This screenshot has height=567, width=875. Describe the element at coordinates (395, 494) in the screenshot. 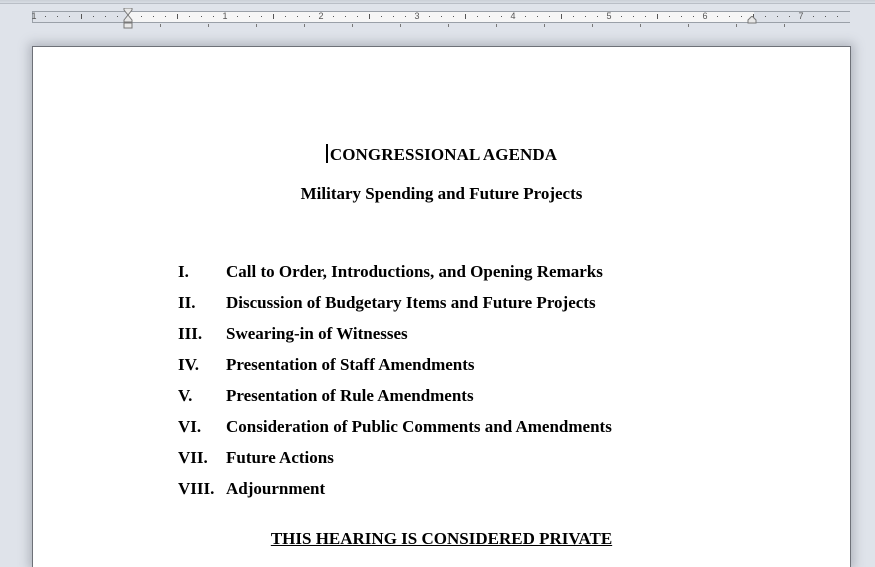

I see `agenda-item: VIII. Adjournment` at that location.